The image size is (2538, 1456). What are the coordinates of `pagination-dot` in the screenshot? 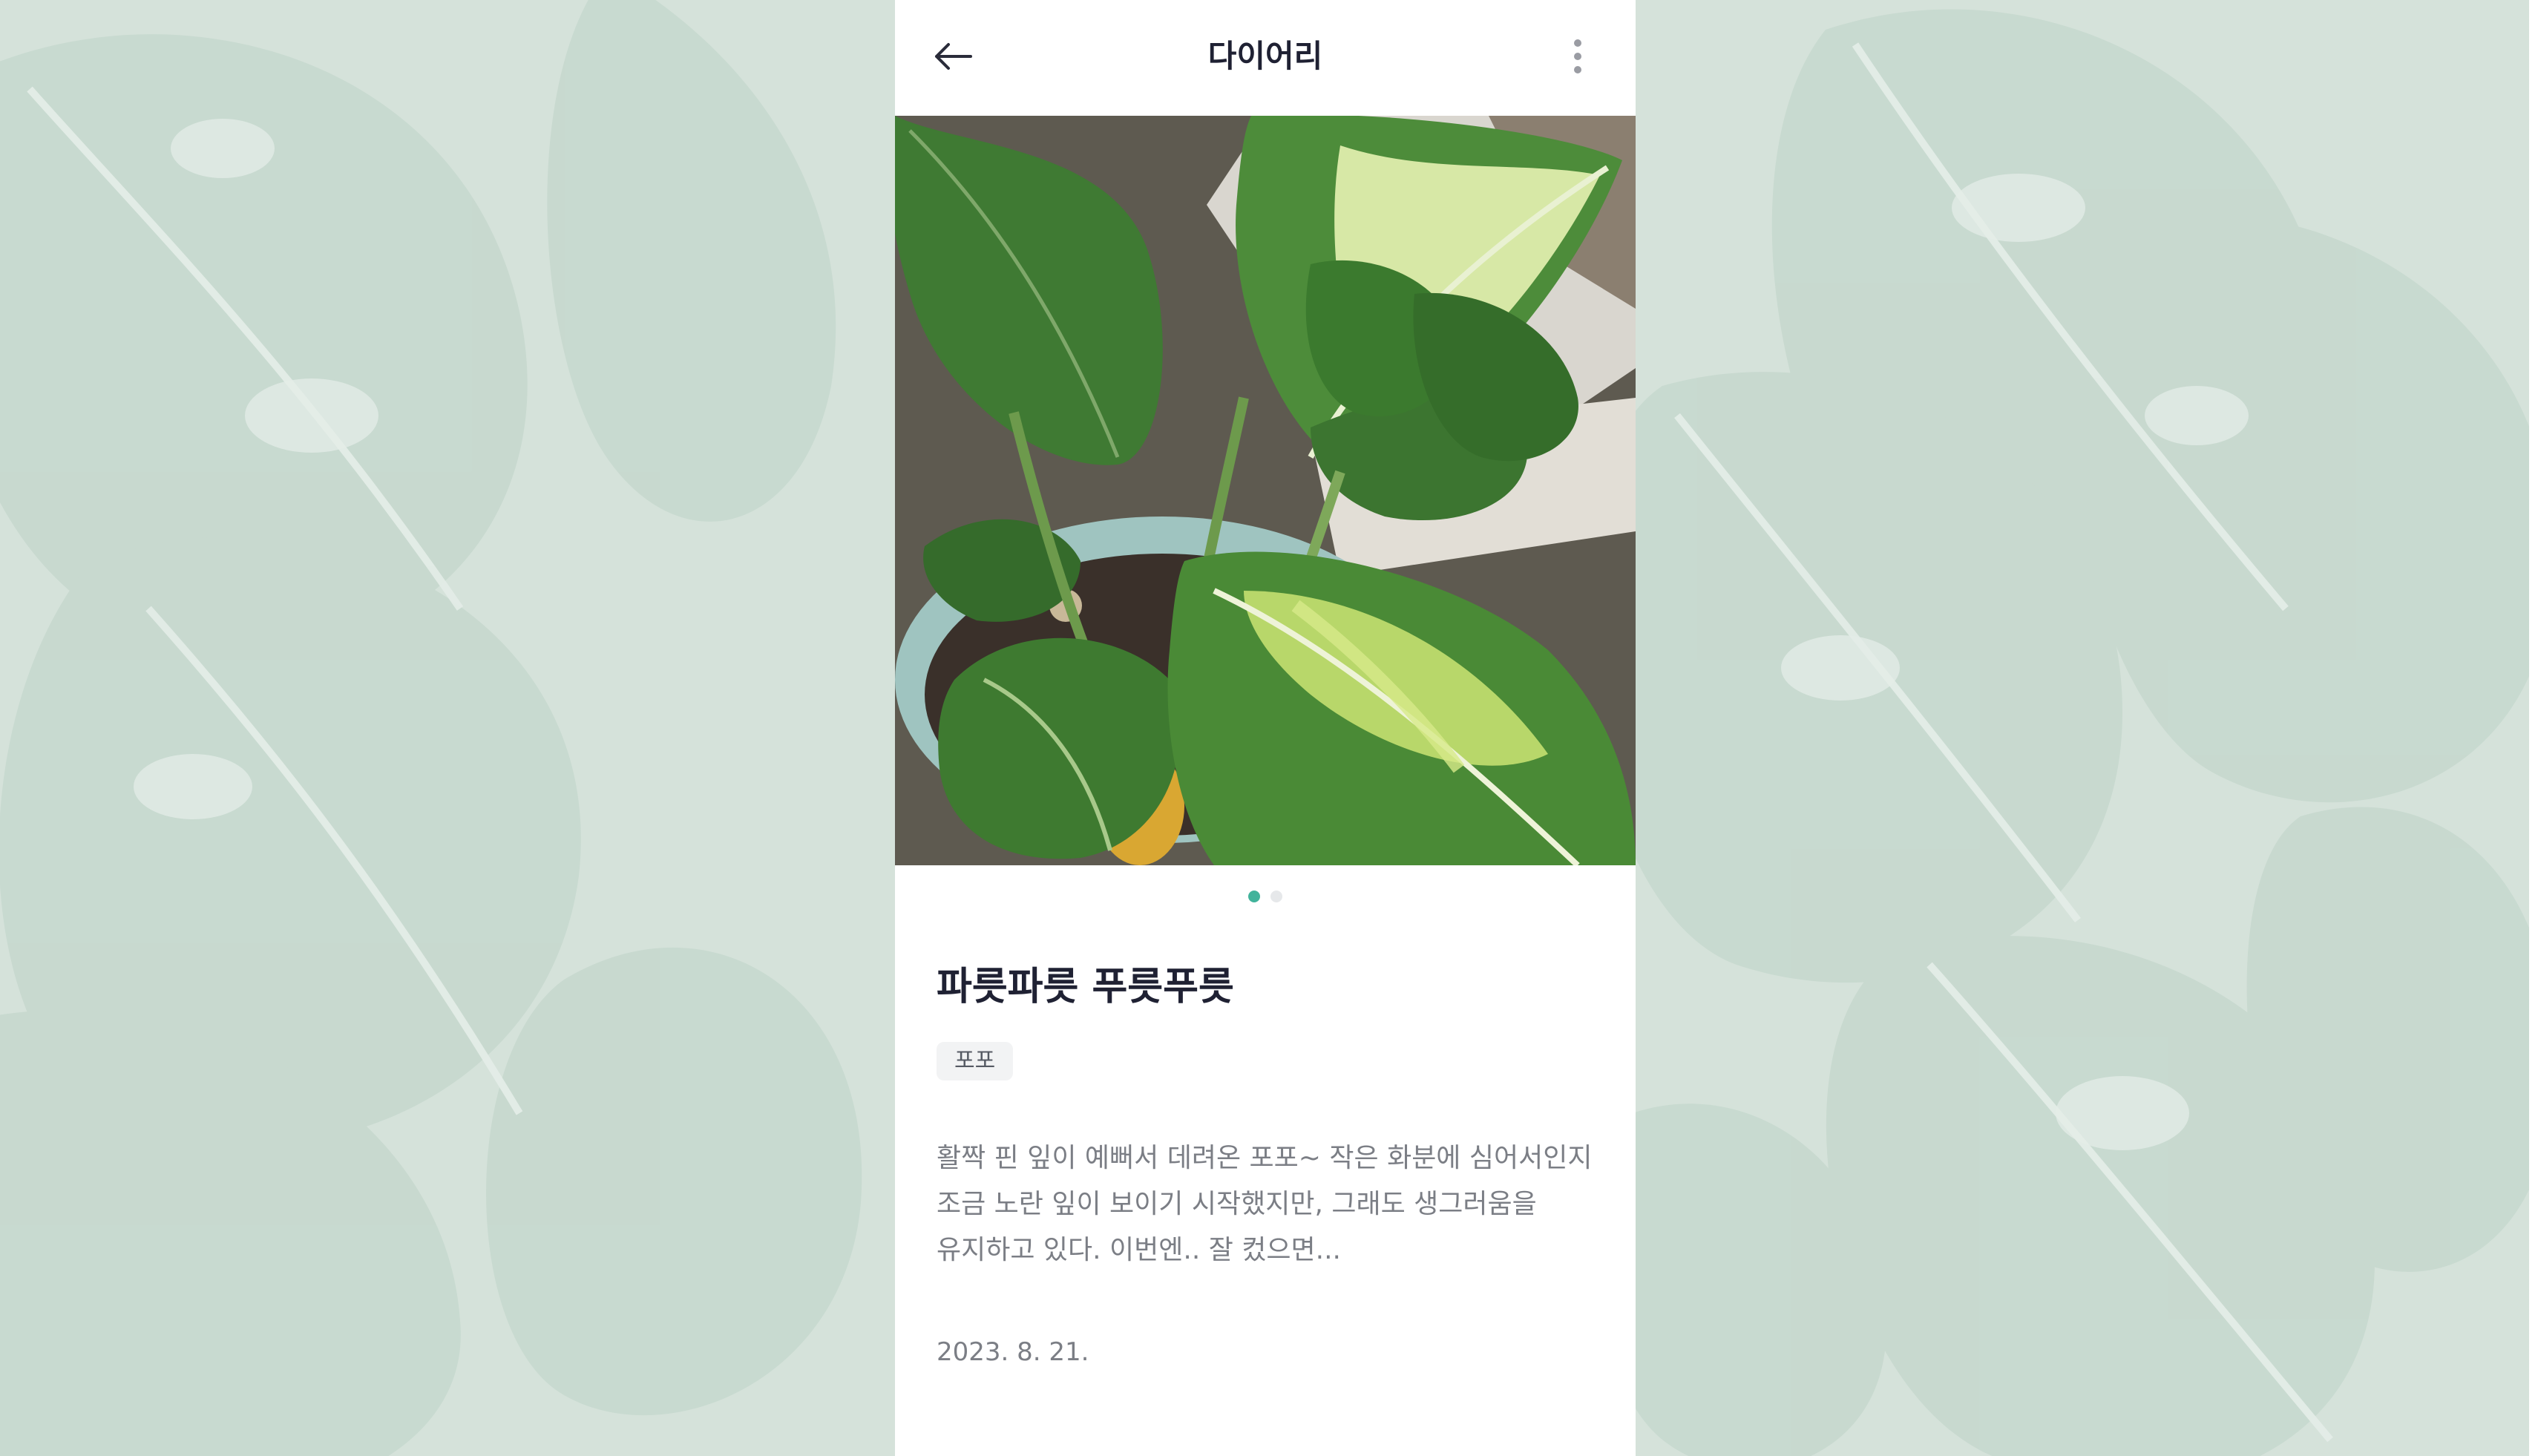 It's located at (1276, 897).